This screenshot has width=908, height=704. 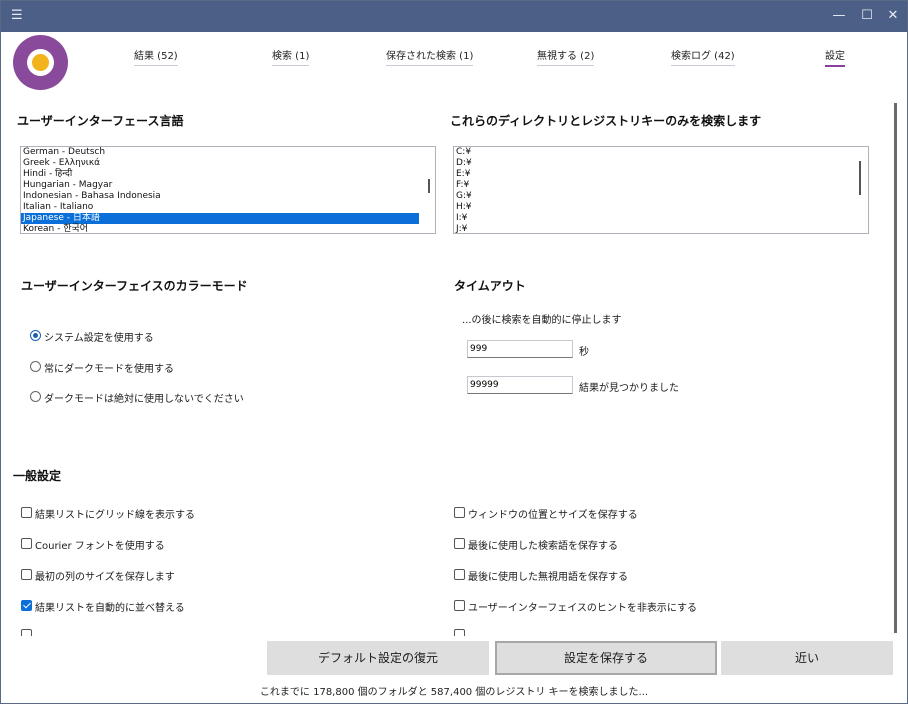 What do you see at coordinates (99, 336) in the screenshot?
I see `radio-label-system-setting: システム設定を使用する` at bounding box center [99, 336].